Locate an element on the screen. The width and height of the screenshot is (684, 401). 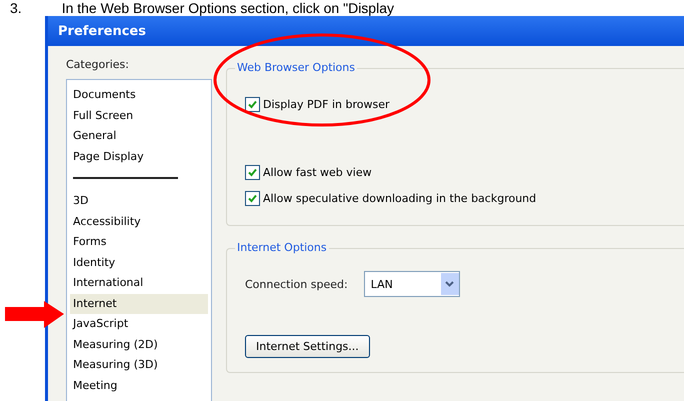
instruction-text: In the Web Browser Options section, click on "Display is located at coordinates (228, 8).